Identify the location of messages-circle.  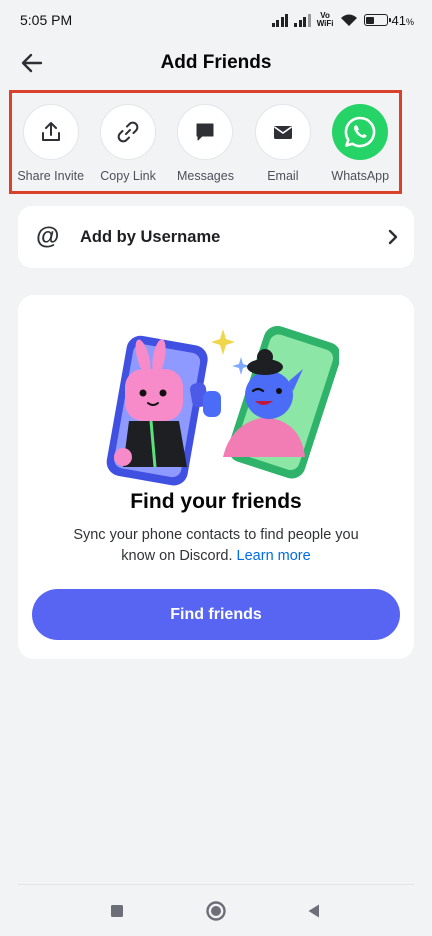
(205, 132).